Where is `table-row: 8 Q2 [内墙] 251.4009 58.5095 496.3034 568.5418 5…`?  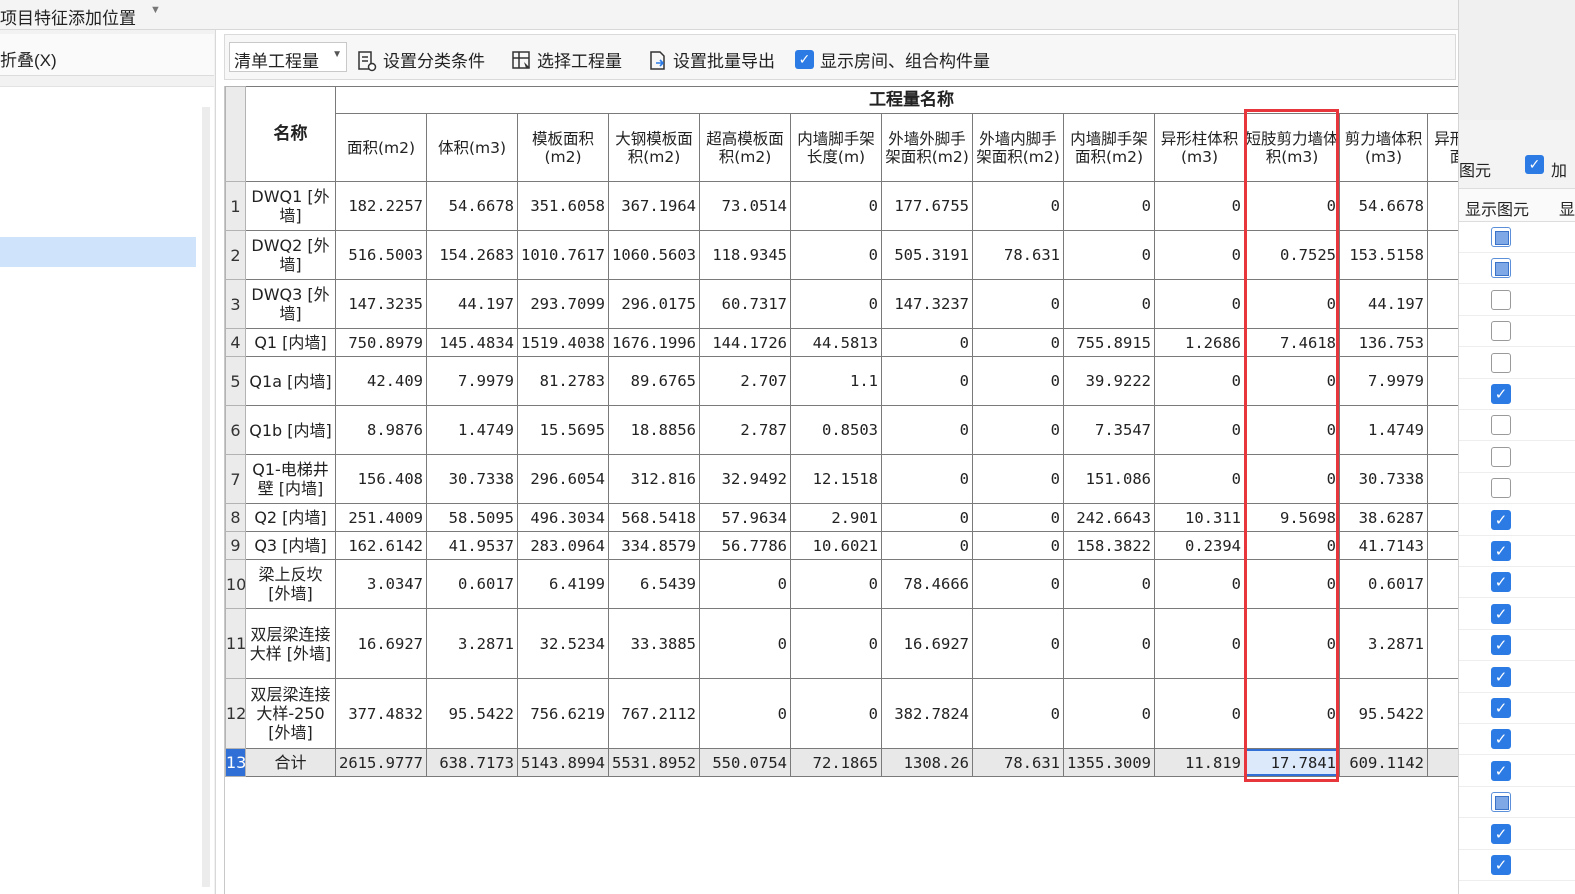
table-row: 8 Q2 [内墙] 251.4009 58.5095 496.3034 568.5418 5… is located at coordinates (841, 517).